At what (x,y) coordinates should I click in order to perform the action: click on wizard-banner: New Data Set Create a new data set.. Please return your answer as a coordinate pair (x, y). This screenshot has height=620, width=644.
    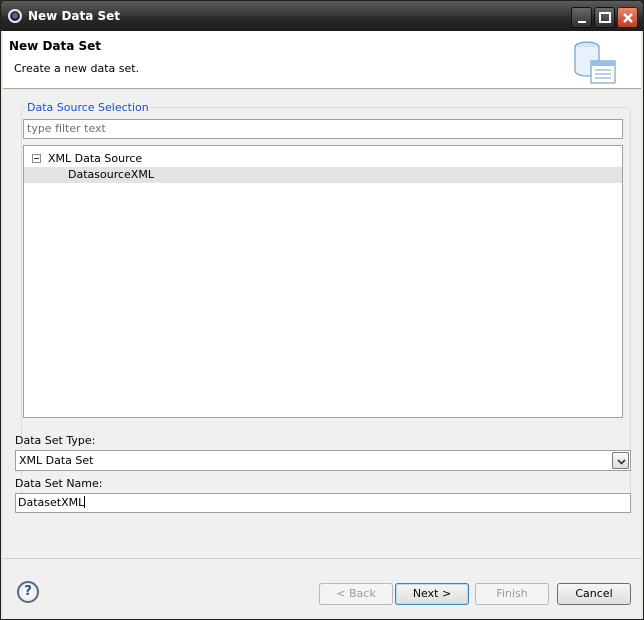
    Looking at the image, I should click on (322, 60).